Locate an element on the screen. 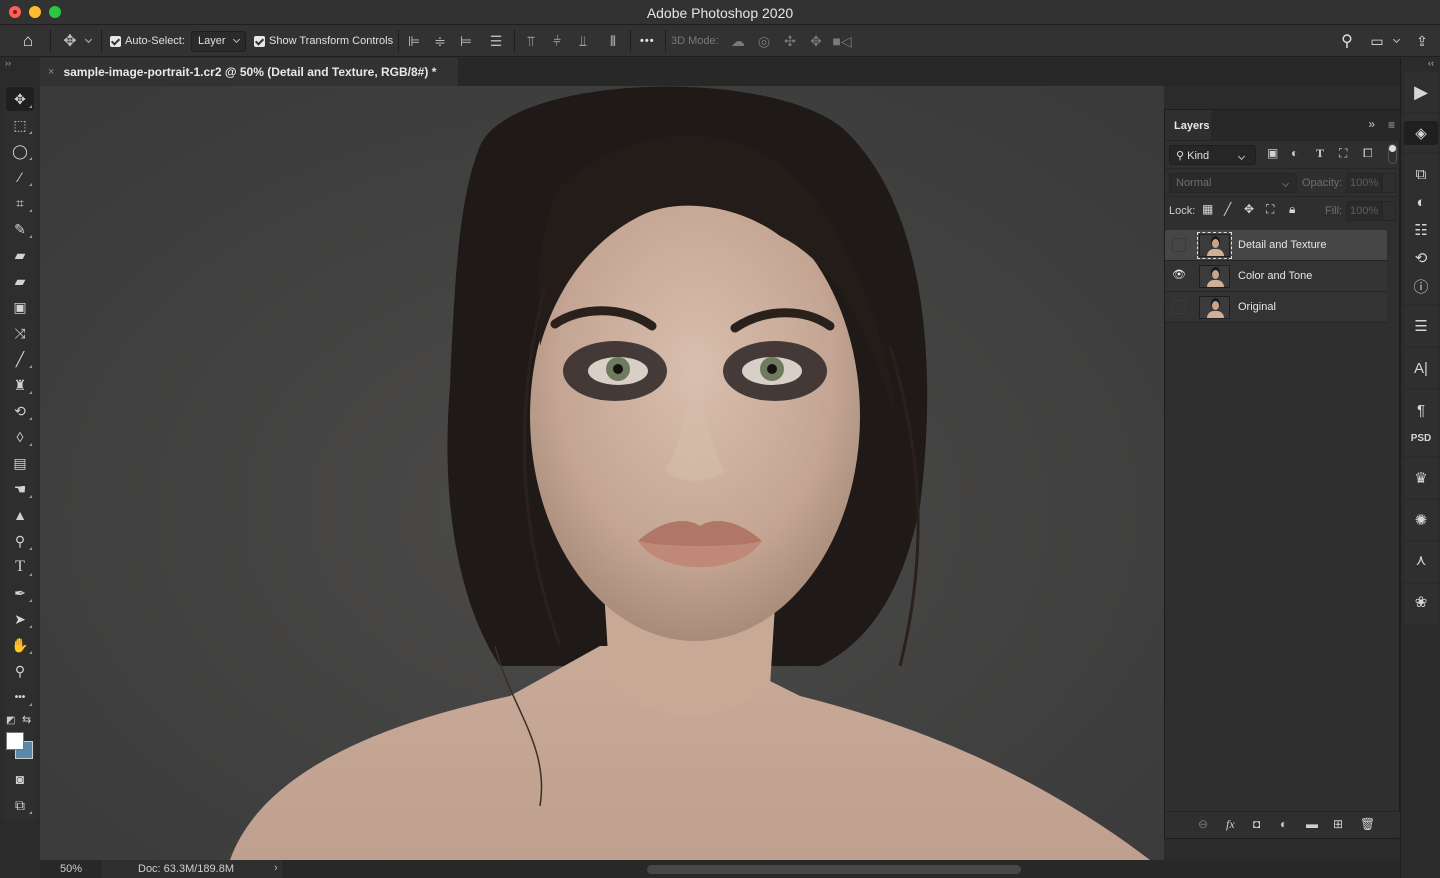  blend-mode-dropdown: Normal is located at coordinates (1233, 183).